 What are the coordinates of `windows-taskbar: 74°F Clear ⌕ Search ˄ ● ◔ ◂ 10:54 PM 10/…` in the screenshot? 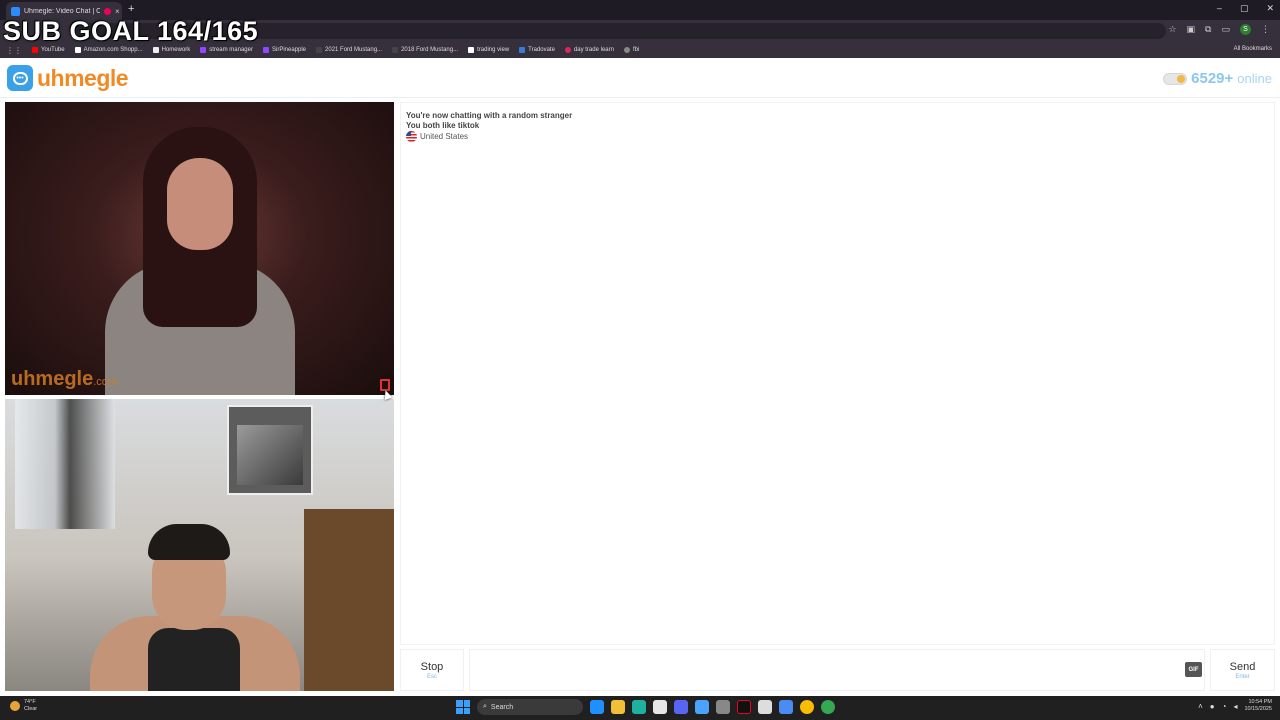 It's located at (640, 708).